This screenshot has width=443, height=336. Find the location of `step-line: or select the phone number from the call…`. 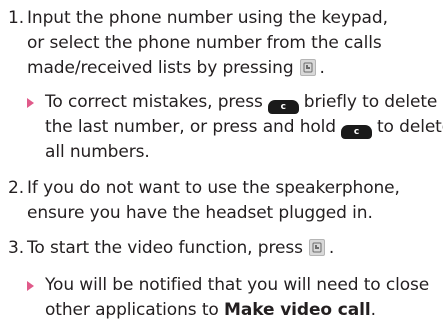

step-line: or select the phone number from the call… is located at coordinates (204, 43).